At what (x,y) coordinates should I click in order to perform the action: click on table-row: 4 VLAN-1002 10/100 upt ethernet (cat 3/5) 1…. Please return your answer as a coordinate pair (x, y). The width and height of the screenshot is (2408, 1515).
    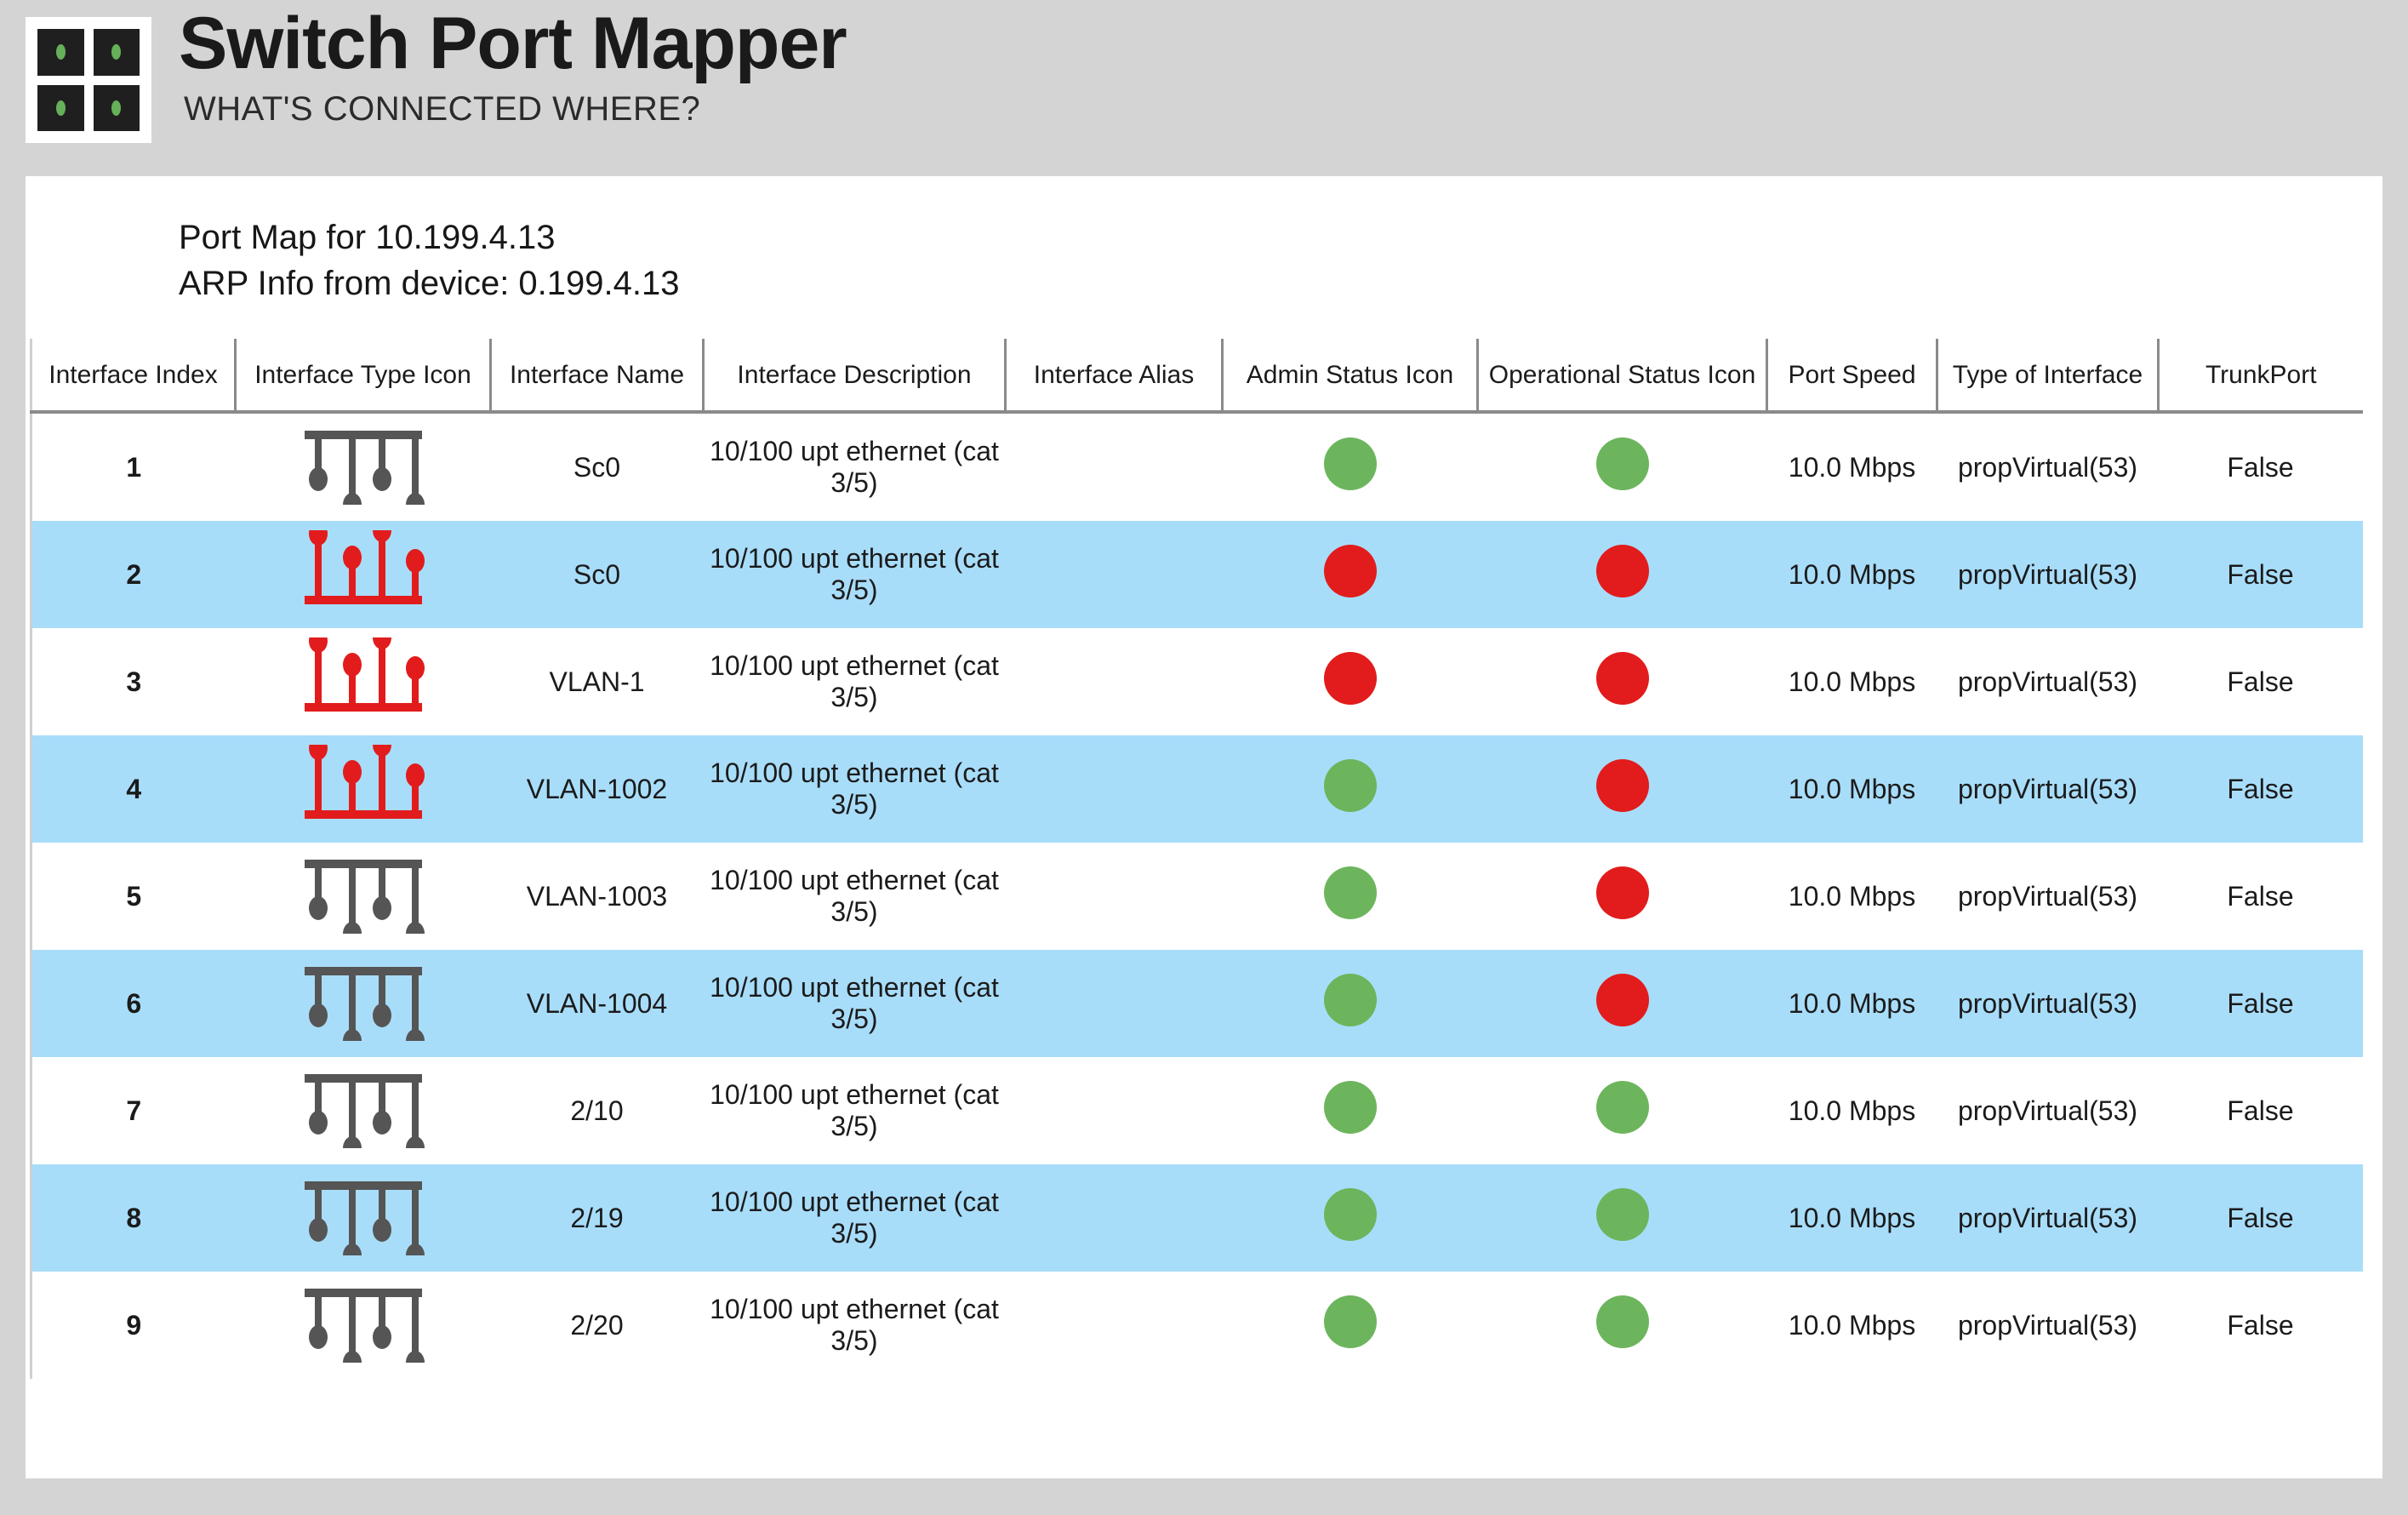
    Looking at the image, I should click on (1196, 788).